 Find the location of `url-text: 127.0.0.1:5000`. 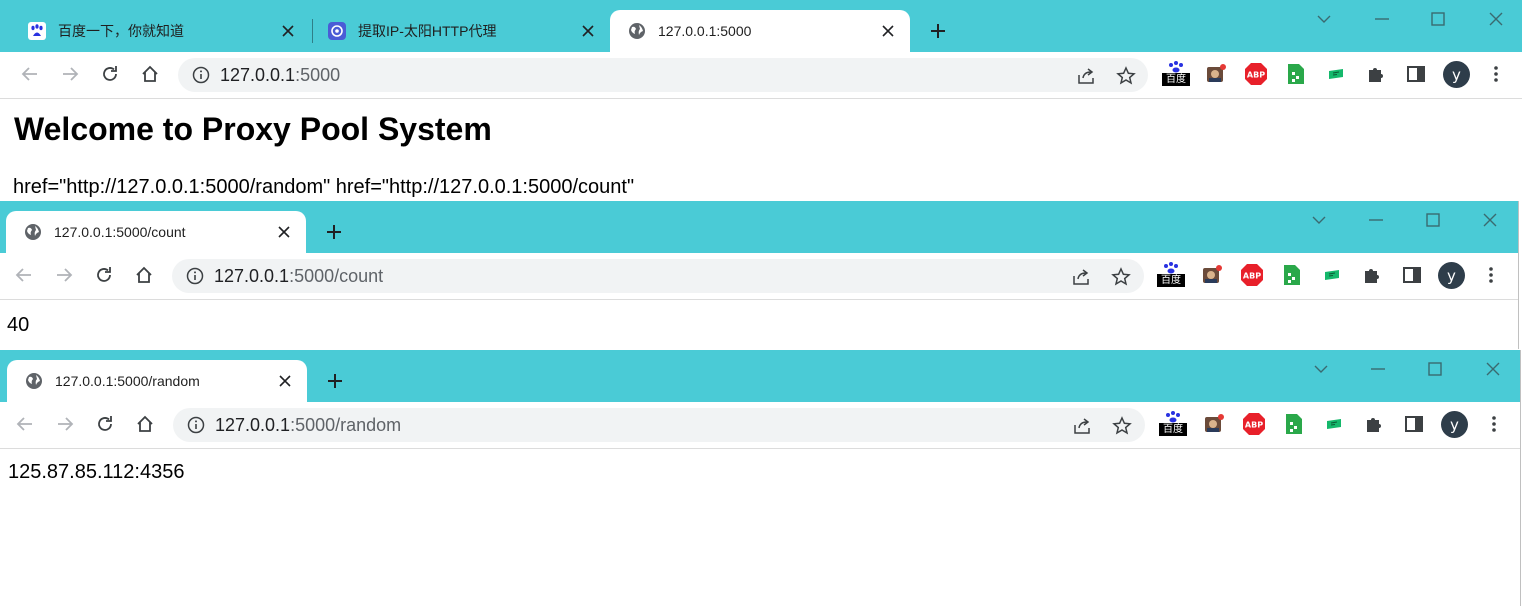

url-text: 127.0.0.1:5000 is located at coordinates (280, 75).